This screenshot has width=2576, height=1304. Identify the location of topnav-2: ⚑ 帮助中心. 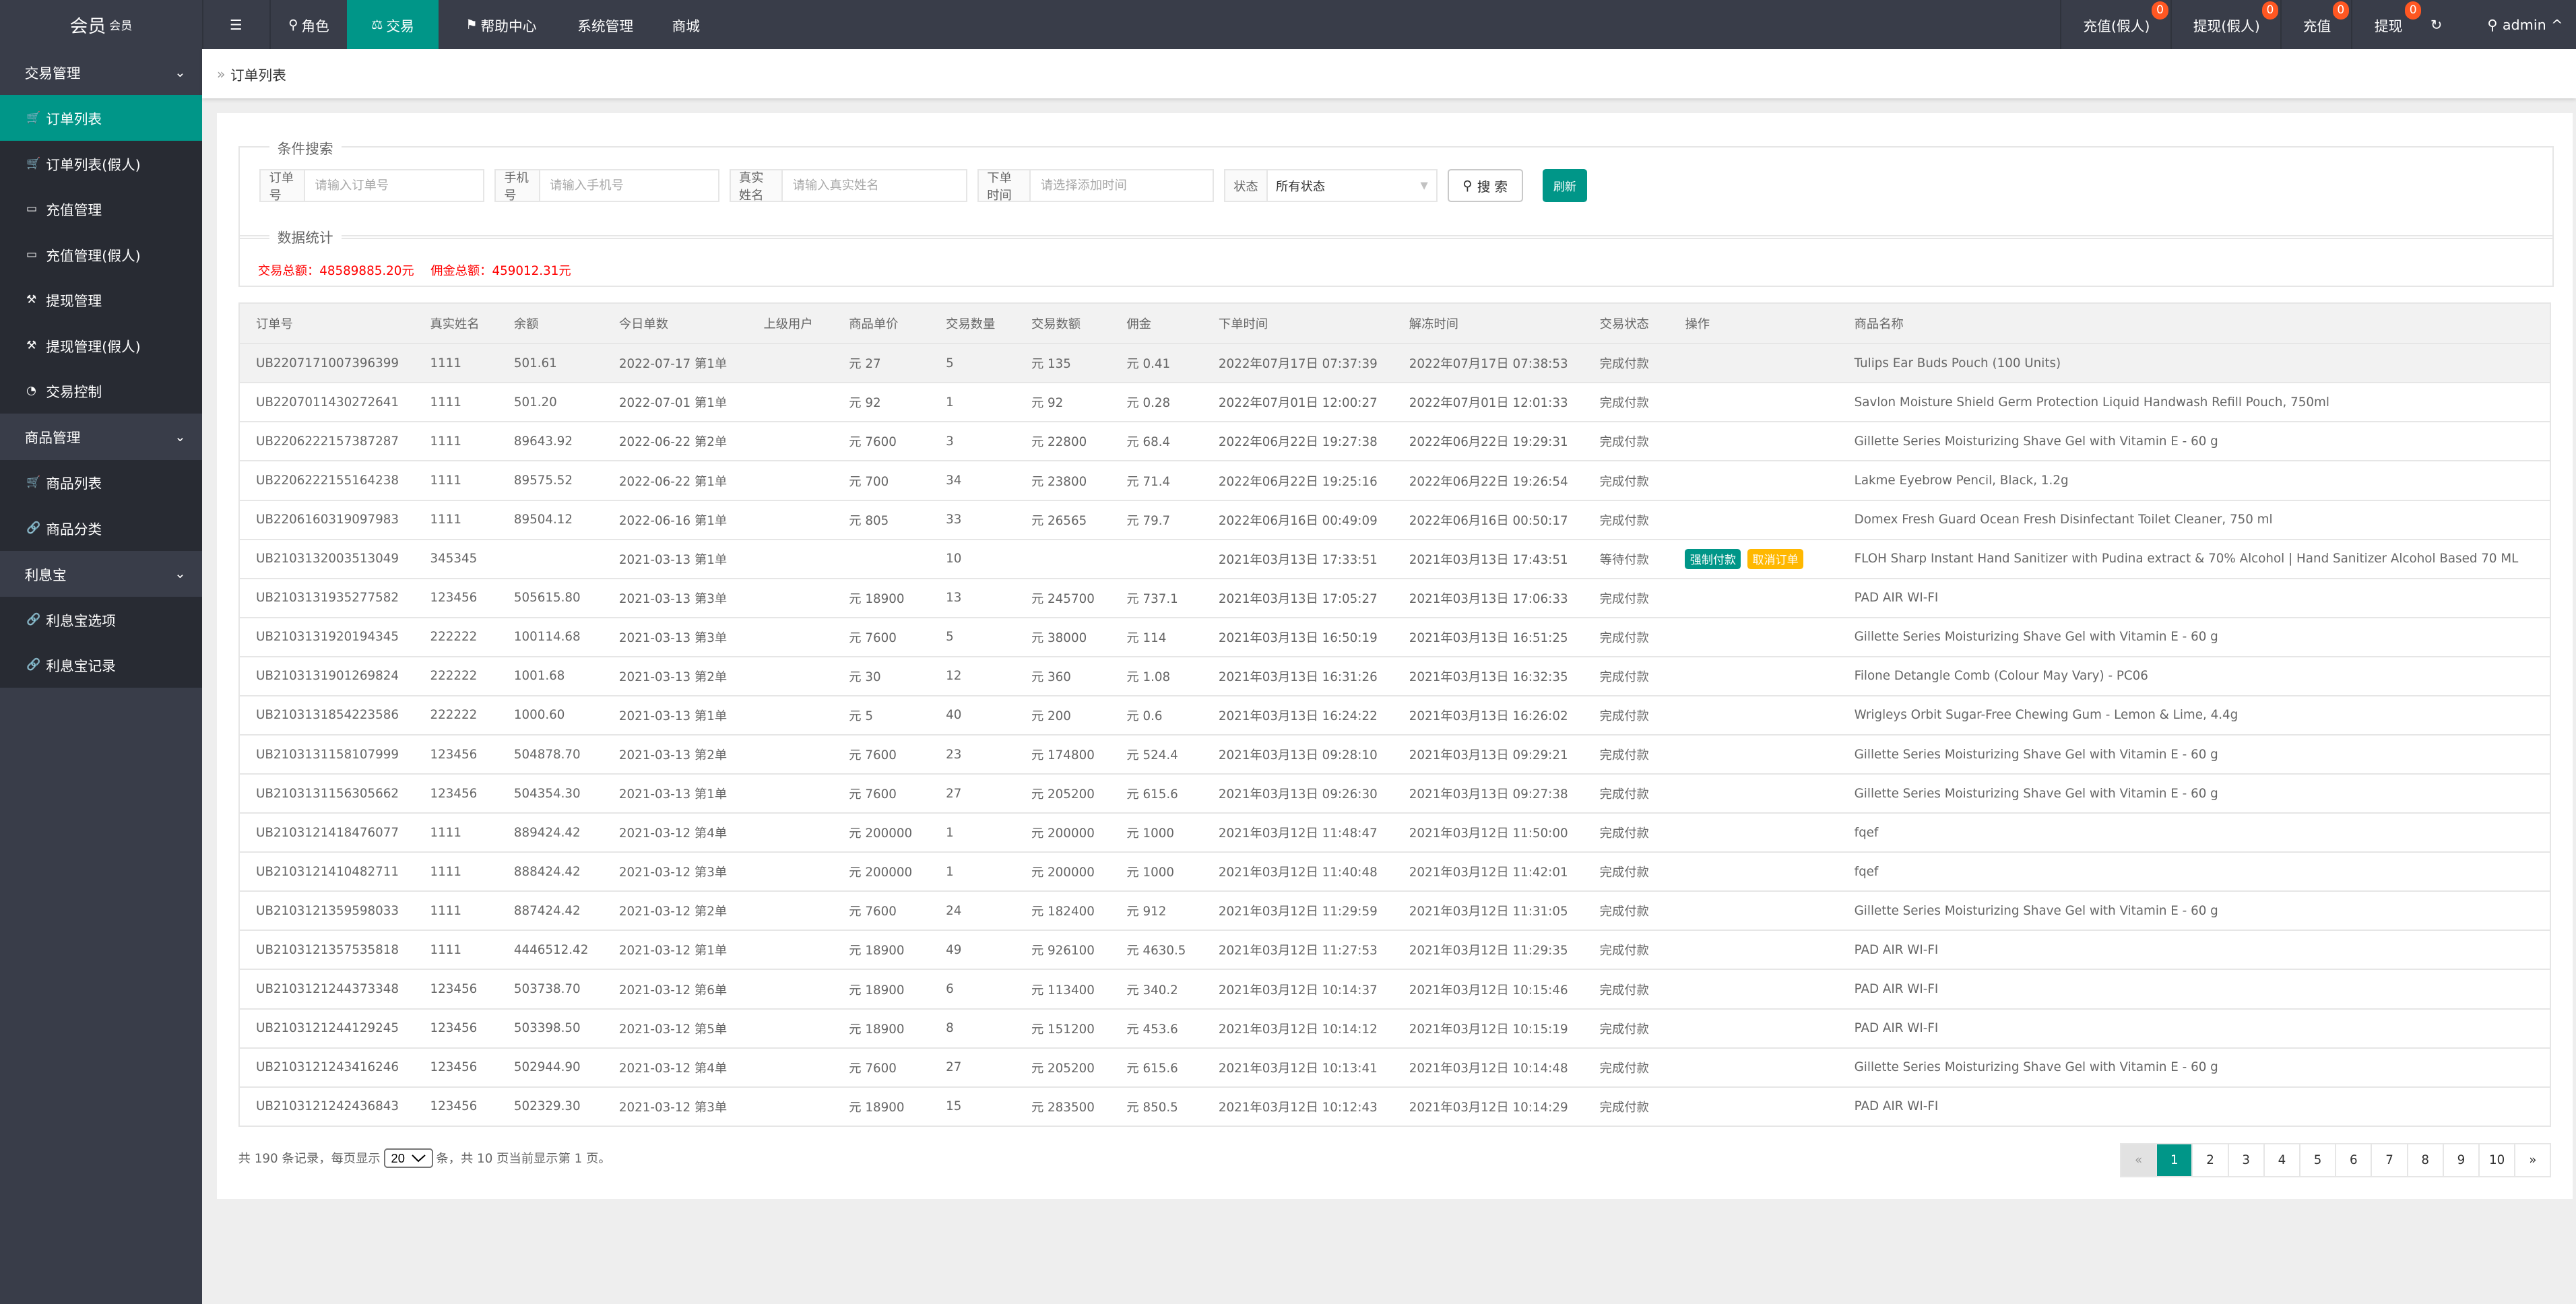
(501, 24).